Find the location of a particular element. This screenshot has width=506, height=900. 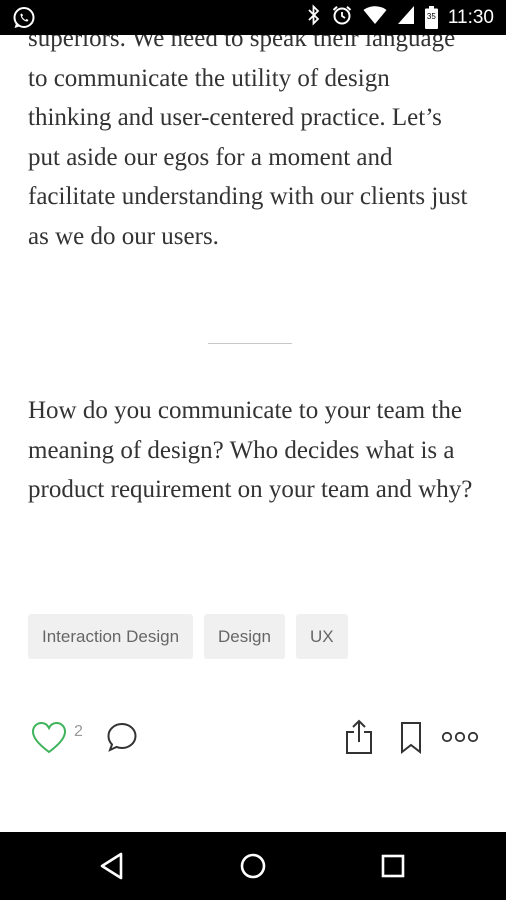

like-count: 2 is located at coordinates (78, 732).